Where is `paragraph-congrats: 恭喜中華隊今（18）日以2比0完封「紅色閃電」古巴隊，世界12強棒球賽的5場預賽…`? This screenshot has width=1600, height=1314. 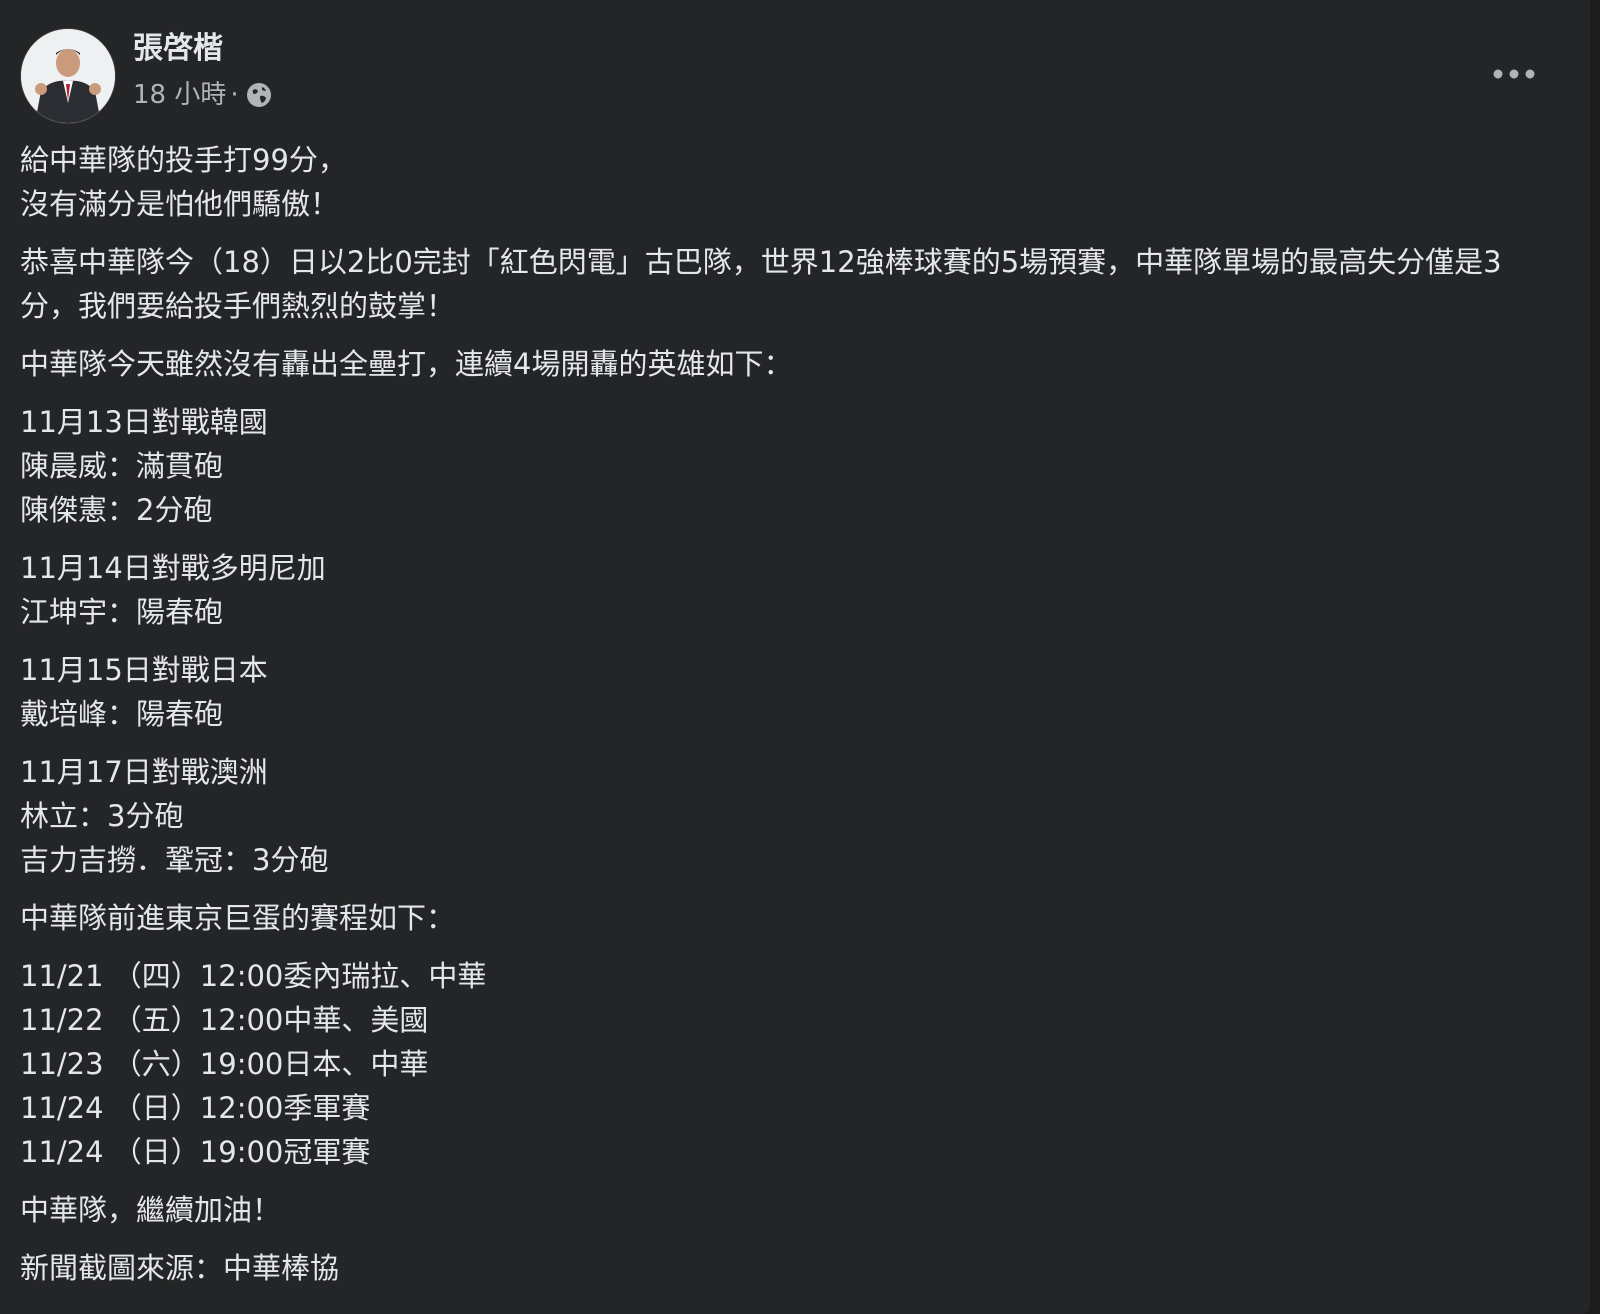
paragraph-congrats: 恭喜中華隊今（18）日以2比0完封「紅色閃電」古巴隊，世界12強棒球賽的5場預賽… is located at coordinates (761, 284).